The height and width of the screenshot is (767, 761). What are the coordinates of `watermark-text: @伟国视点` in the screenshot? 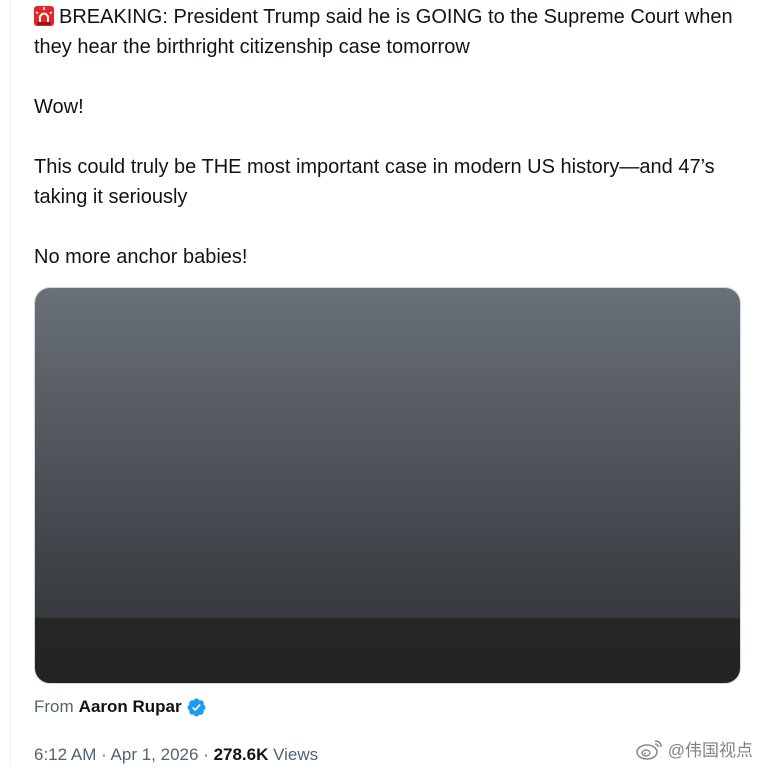 It's located at (710, 750).